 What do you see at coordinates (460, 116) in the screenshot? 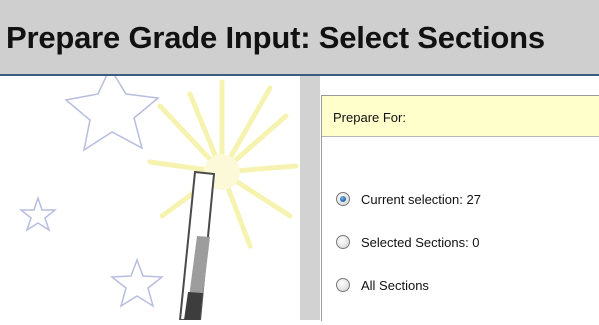
I see `panel-header: Prepare For:` at bounding box center [460, 116].